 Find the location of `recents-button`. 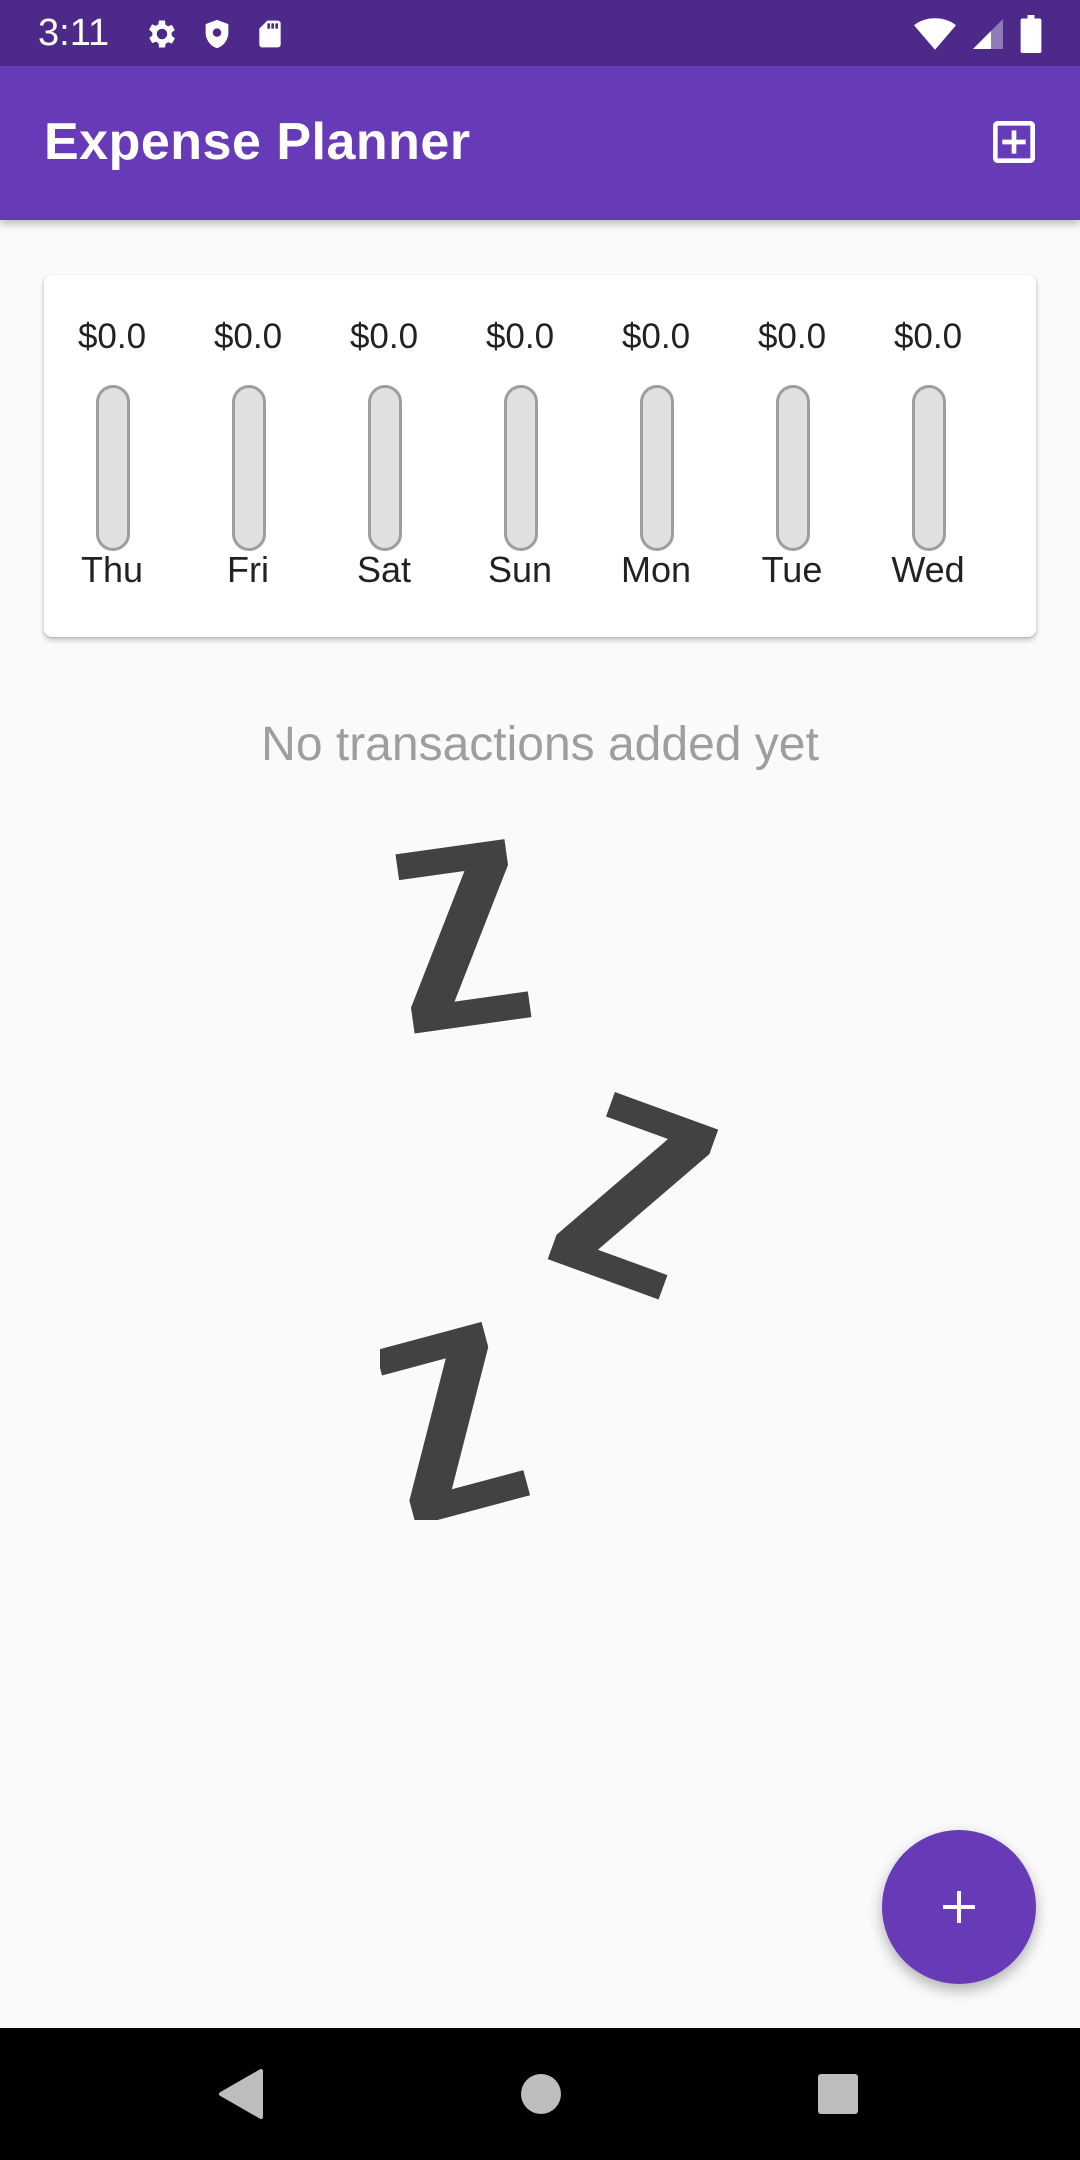

recents-button is located at coordinates (838, 2094).